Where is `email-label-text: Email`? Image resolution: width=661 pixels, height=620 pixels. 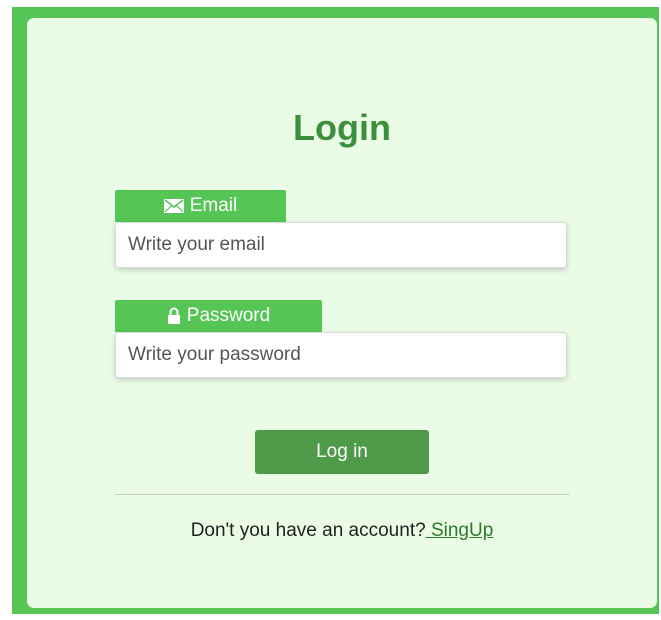
email-label-text: Email is located at coordinates (213, 205).